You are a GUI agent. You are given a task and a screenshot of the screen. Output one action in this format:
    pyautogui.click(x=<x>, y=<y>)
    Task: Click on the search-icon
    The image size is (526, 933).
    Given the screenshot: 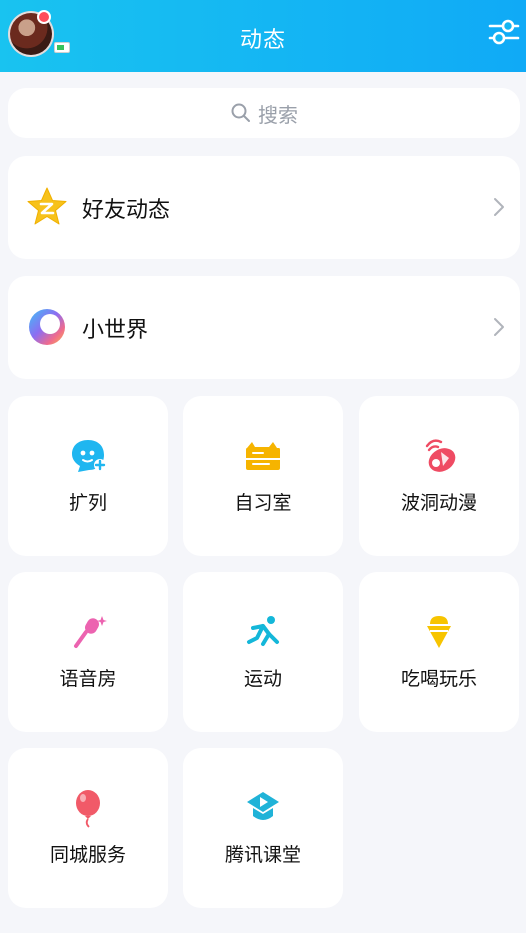 What is the action you would take?
    pyautogui.click(x=240, y=112)
    